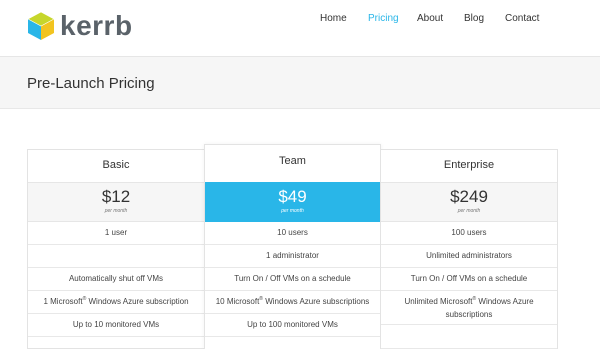 The image size is (600, 349). Describe the element at coordinates (469, 196) in the screenshot. I see `plan-price: $249` at that location.